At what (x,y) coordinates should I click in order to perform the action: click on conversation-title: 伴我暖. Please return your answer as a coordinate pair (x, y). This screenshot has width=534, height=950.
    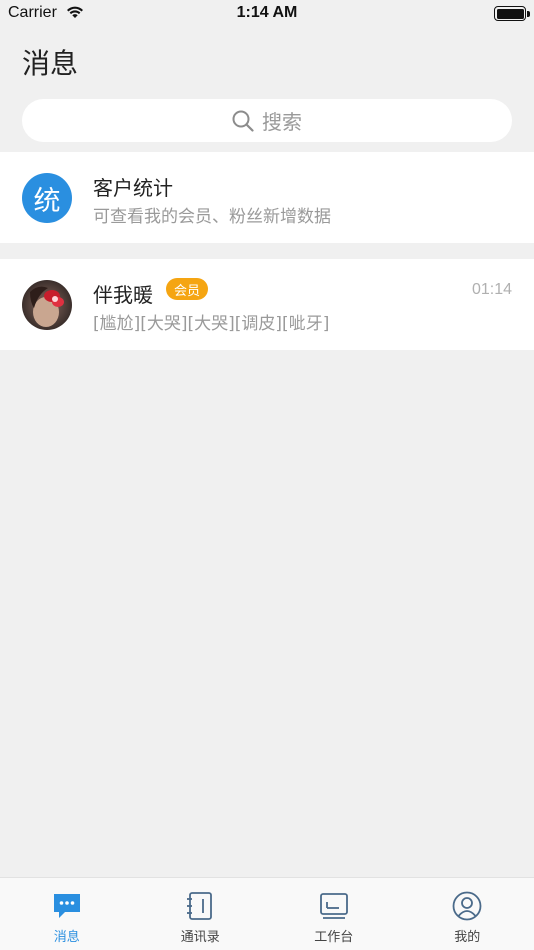
    Looking at the image, I should click on (123, 295).